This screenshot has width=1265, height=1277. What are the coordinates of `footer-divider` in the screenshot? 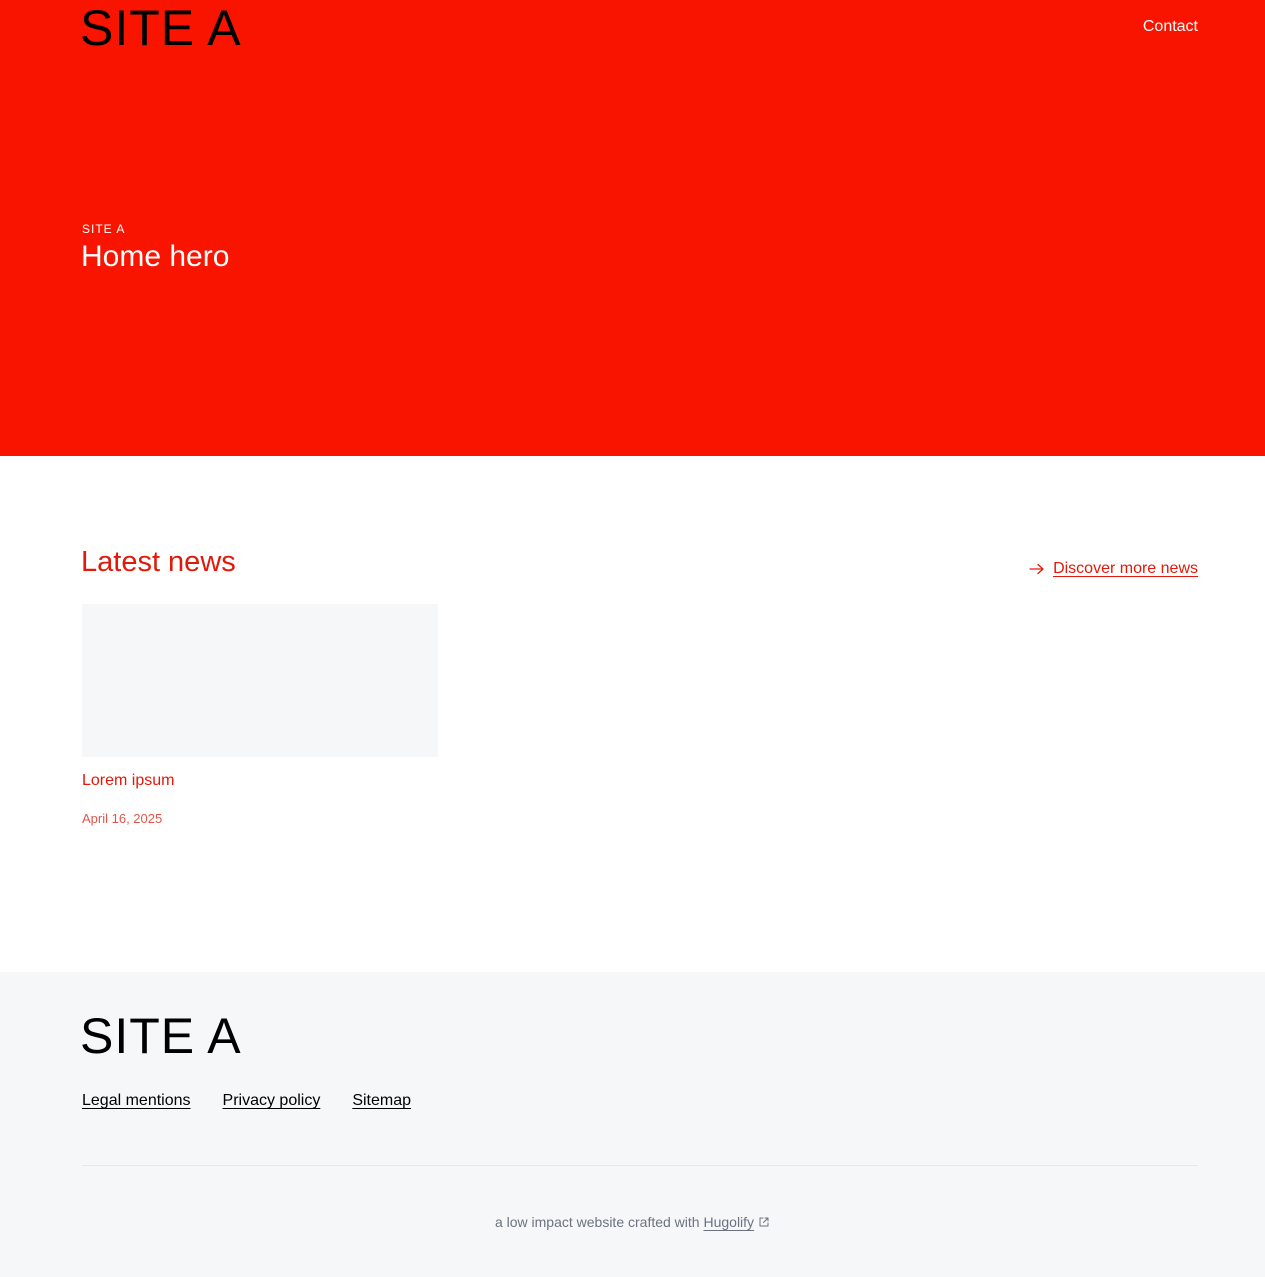 It's located at (640, 1165).